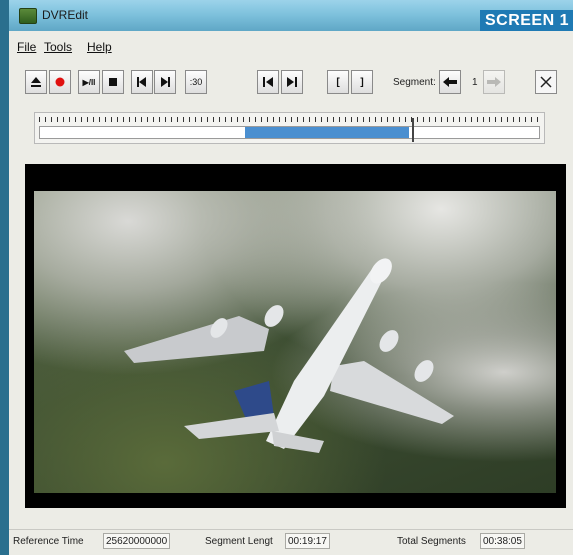 This screenshot has height=555, width=573. I want to click on menu-file: File, so click(26, 47).